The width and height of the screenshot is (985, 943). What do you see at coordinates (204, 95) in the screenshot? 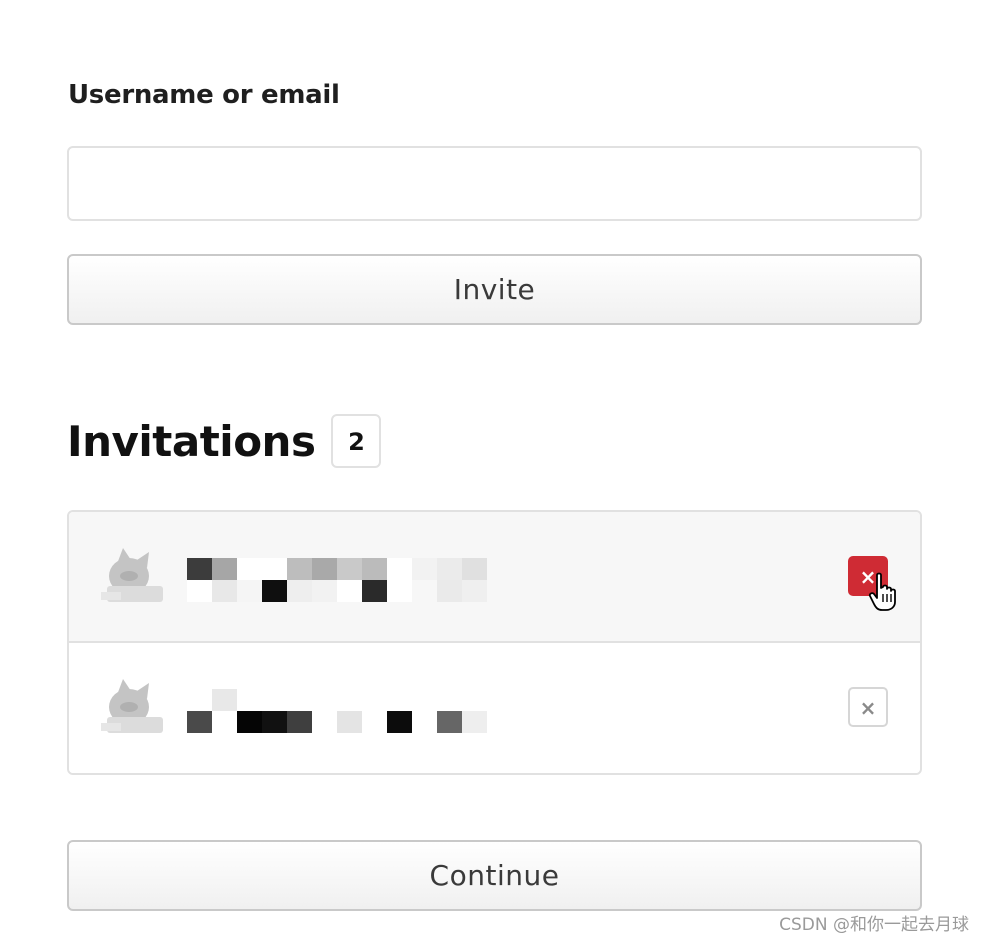
I see `username-label: Username or email` at bounding box center [204, 95].